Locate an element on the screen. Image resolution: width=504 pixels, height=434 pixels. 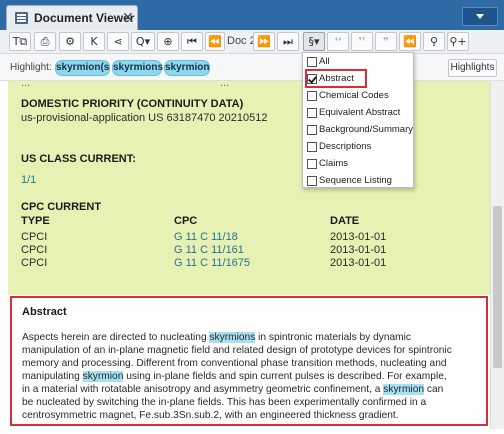
section-option-label: Chemical Codes is located at coordinates (354, 95).